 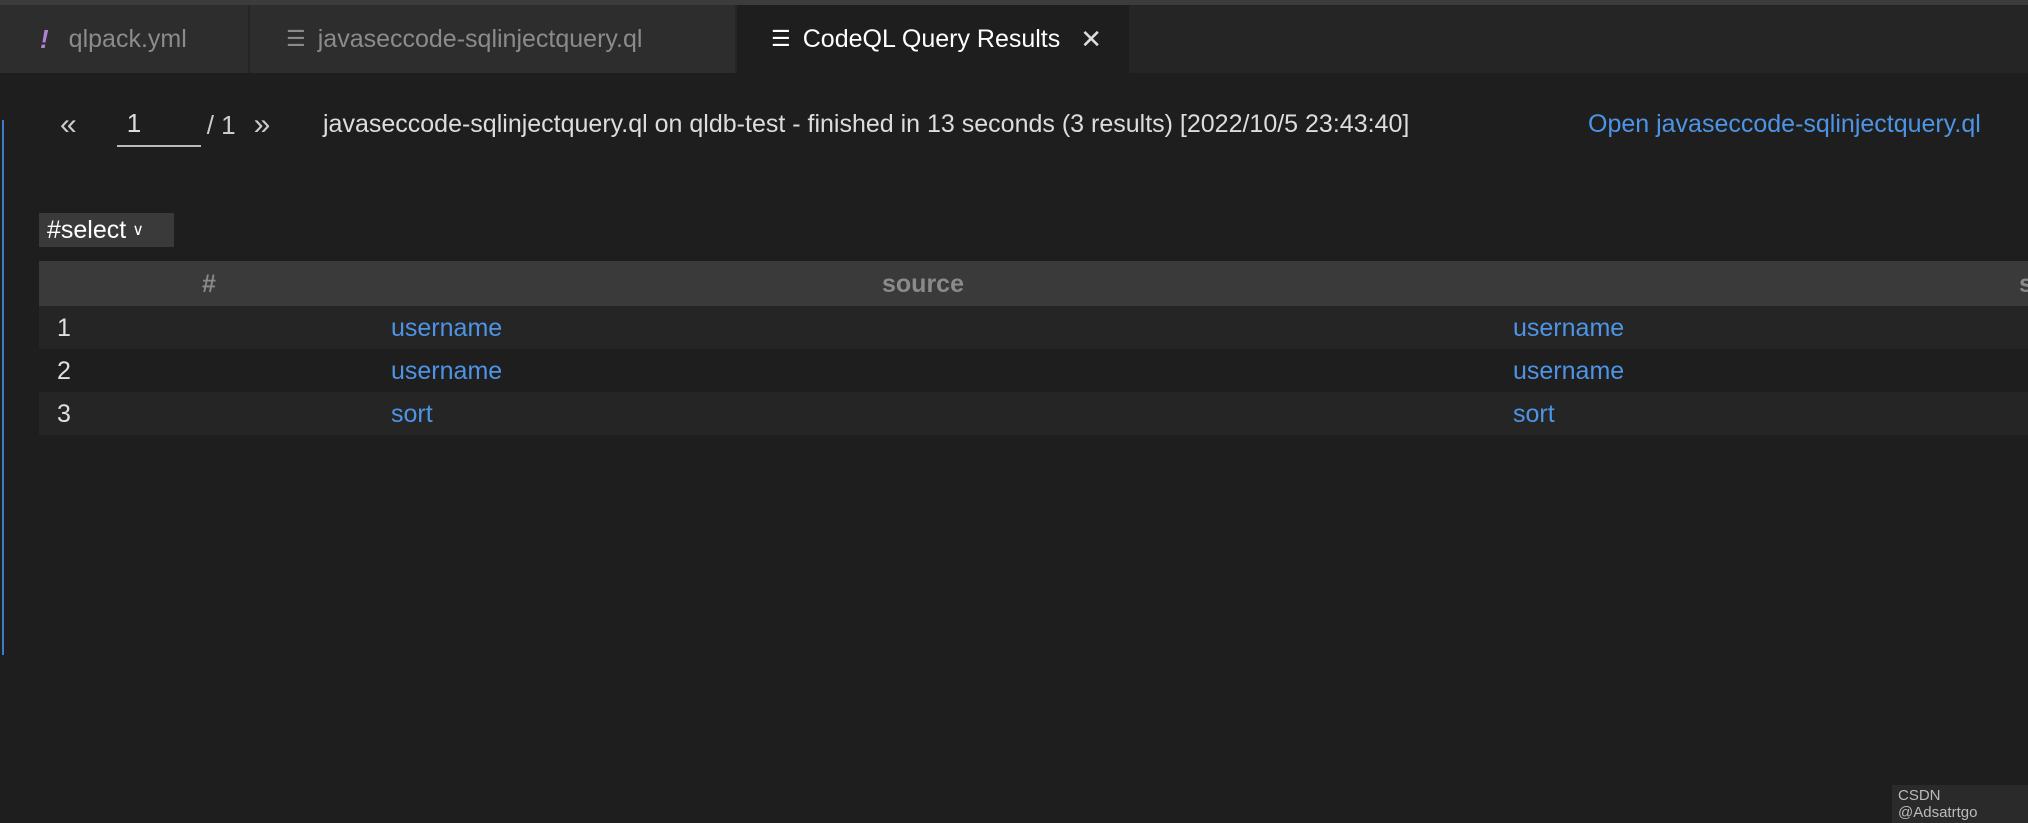 What do you see at coordinates (1033, 327) in the screenshot?
I see `table-row: 1 username username` at bounding box center [1033, 327].